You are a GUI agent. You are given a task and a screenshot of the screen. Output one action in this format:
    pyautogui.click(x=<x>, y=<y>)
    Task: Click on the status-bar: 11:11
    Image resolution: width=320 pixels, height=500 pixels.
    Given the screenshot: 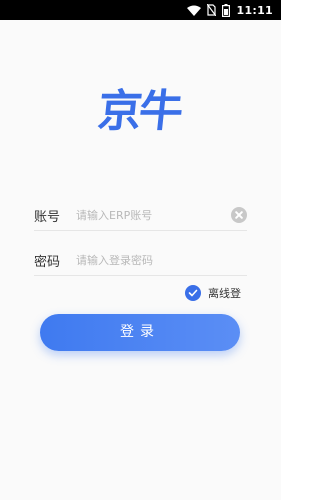 What is the action you would take?
    pyautogui.click(x=140, y=10)
    